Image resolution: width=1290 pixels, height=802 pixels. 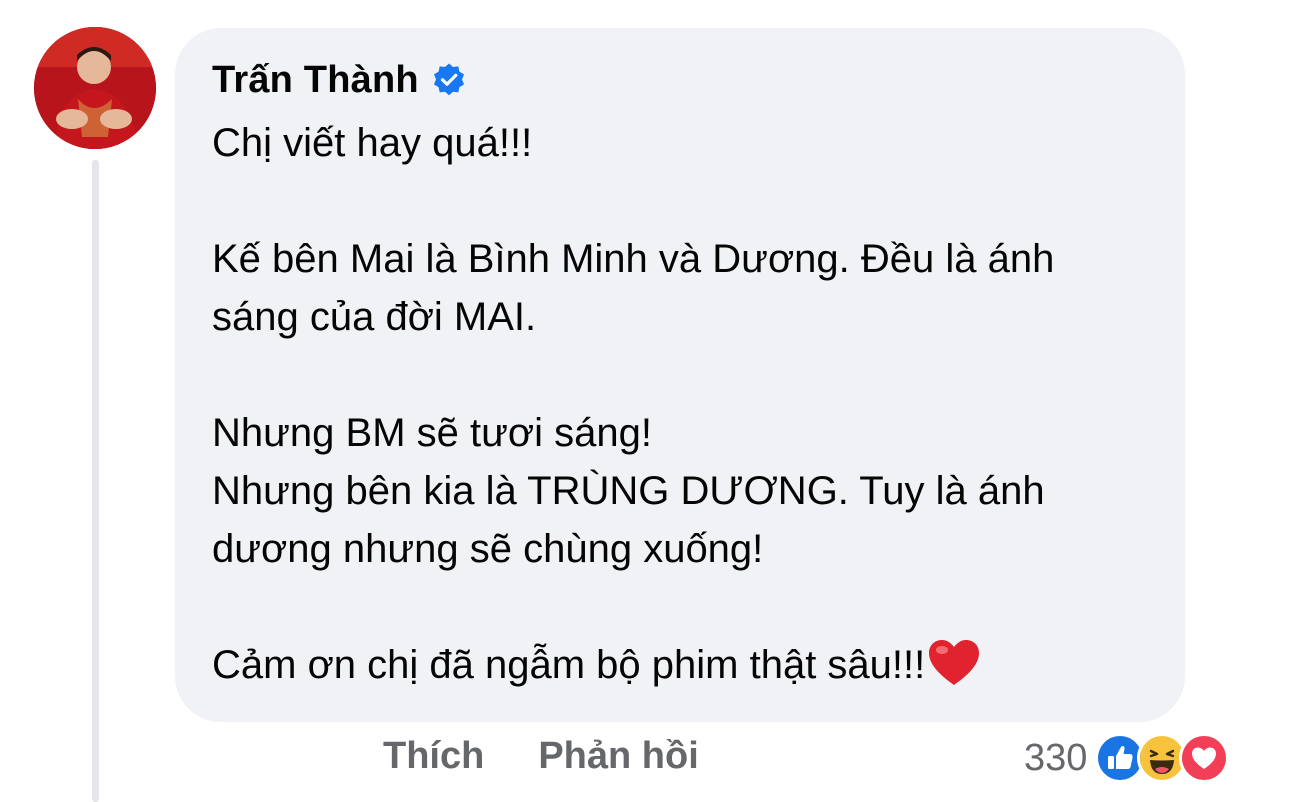 I want to click on reaction-summary: 330, so click(x=1127, y=758).